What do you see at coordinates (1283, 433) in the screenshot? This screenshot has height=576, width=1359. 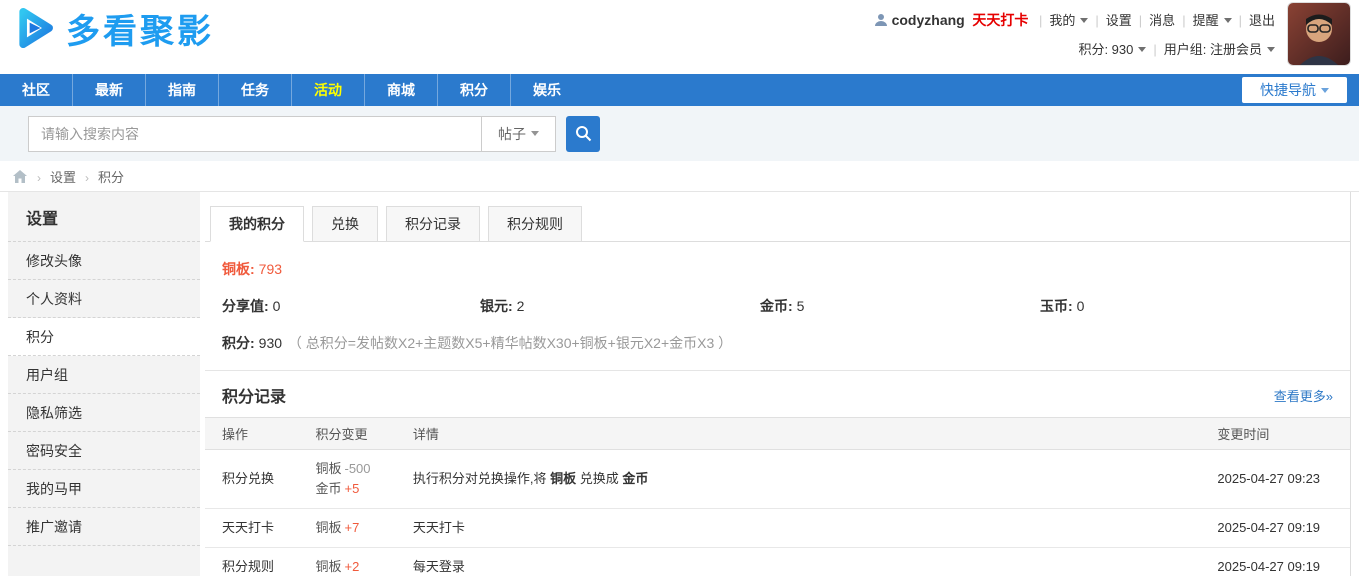 I see `column-header-变更时间: 变更时间` at bounding box center [1283, 433].